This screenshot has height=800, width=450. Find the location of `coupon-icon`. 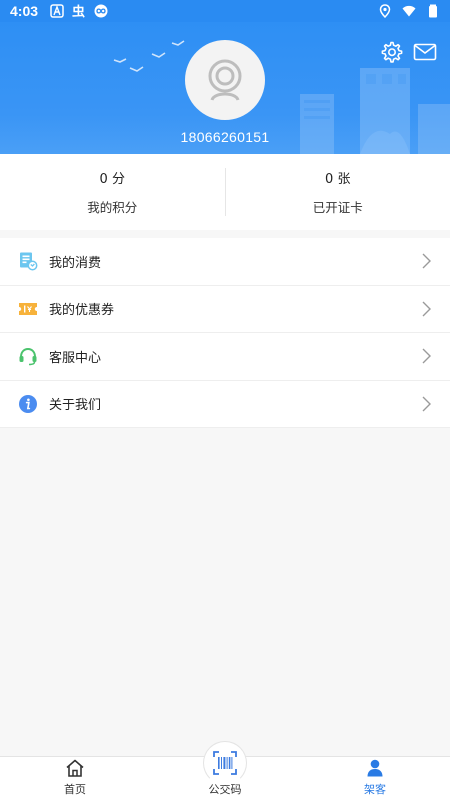

coupon-icon is located at coordinates (28, 308).